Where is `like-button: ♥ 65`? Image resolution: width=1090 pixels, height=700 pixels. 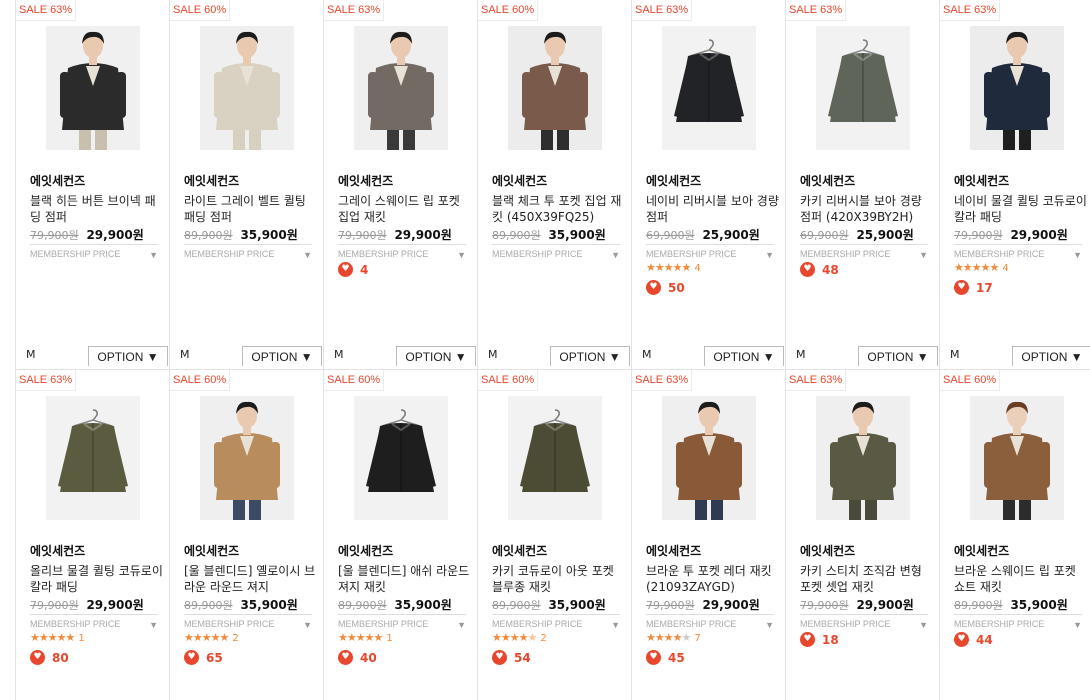
like-button: ♥ 65 is located at coordinates (203, 657).